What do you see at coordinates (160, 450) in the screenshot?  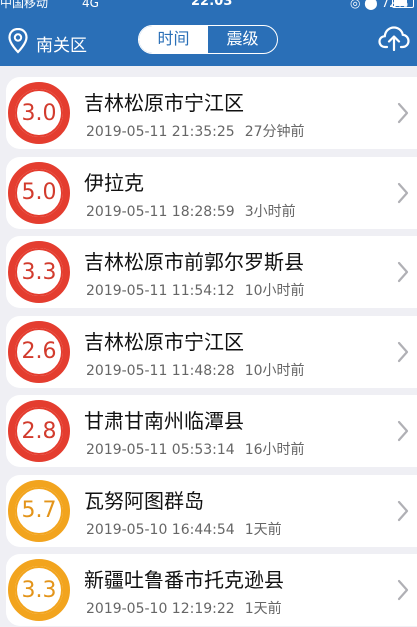 I see `quake-datetime: 2019-05-11 05:53:14` at bounding box center [160, 450].